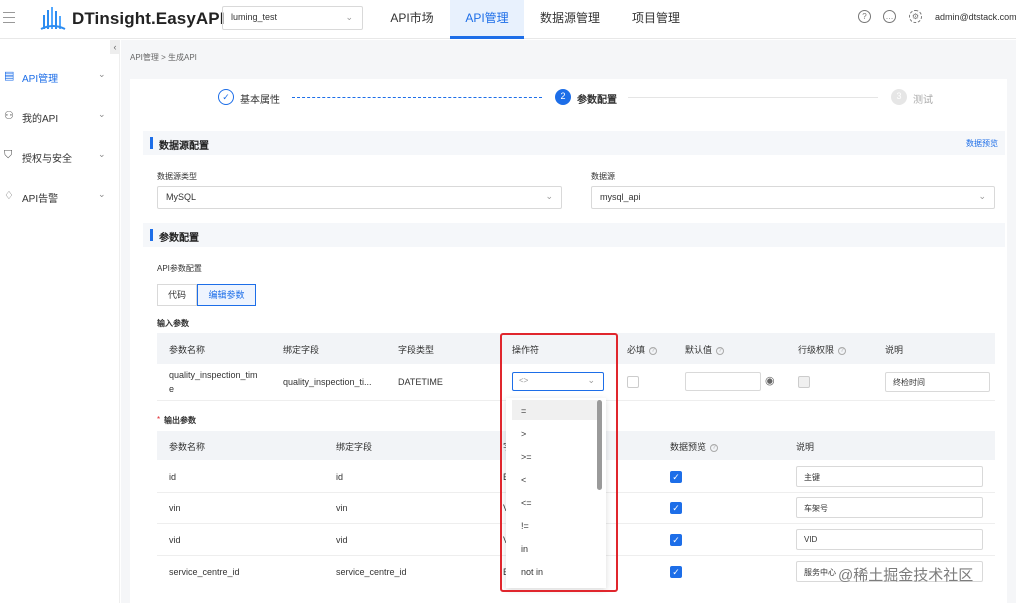  I want to click on my-api-icon: ⚇, so click(9, 116).